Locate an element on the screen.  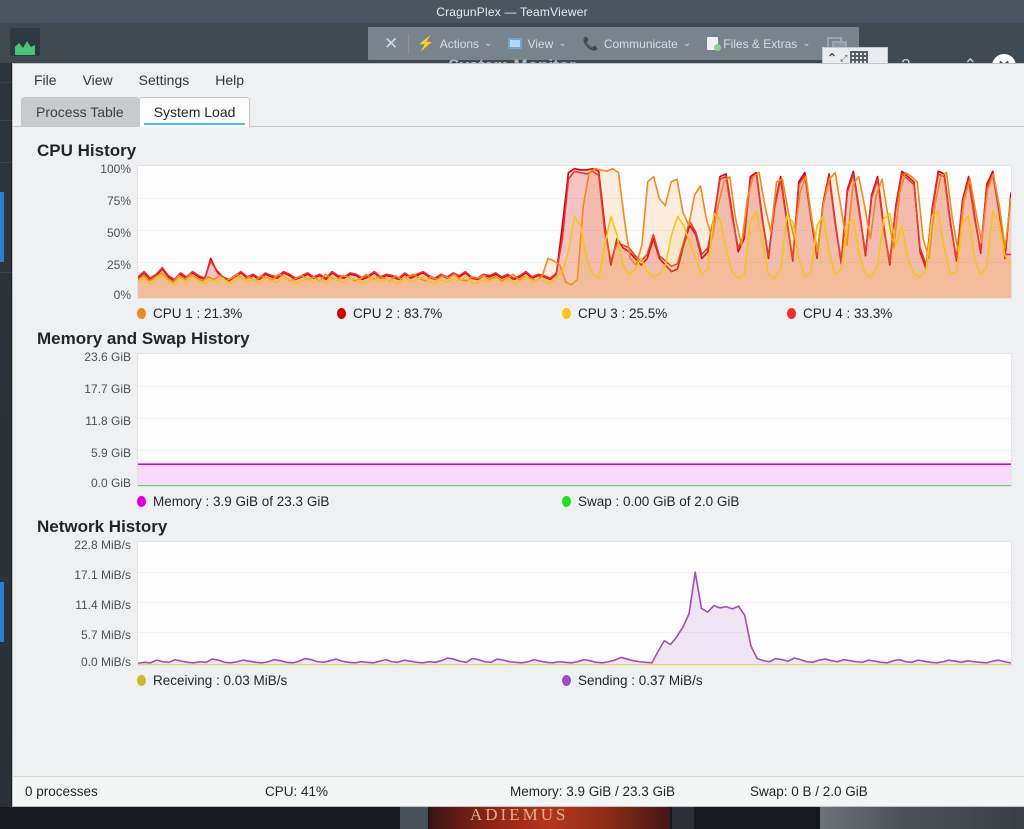
memory-y-tick: 11.8 GiB is located at coordinates (108, 421).